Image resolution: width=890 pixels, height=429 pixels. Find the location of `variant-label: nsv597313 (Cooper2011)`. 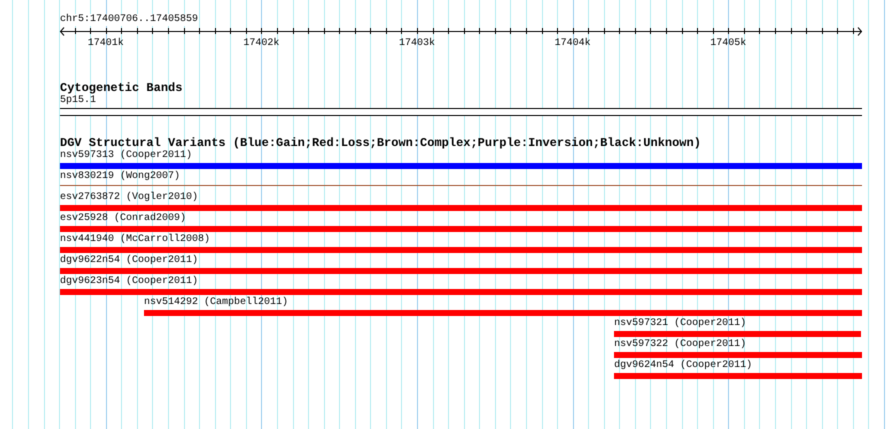

variant-label: nsv597313 (Cooper2011) is located at coordinates (126, 156).